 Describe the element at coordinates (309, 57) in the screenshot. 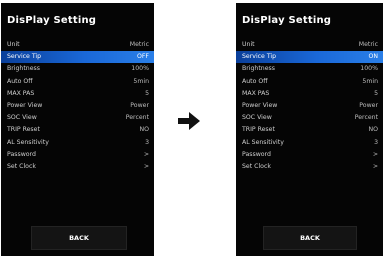

I see `setting-row-service-tip: Service Tip ON` at that location.